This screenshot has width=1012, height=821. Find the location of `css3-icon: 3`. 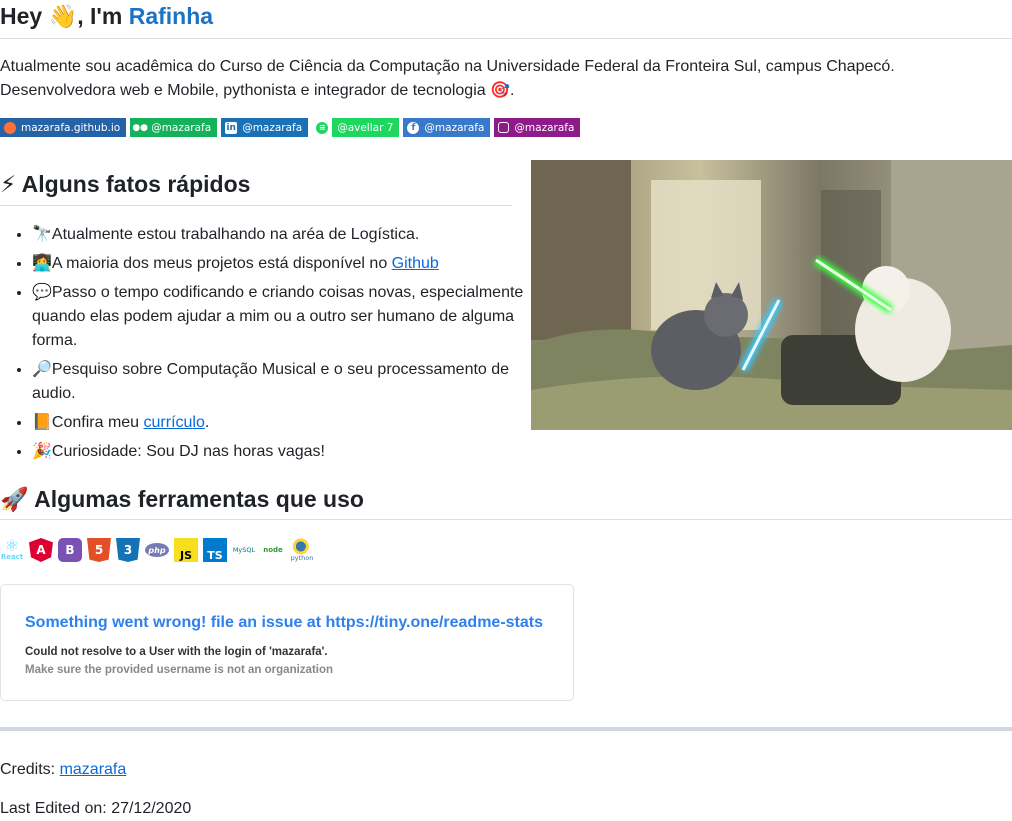

css3-icon: 3 is located at coordinates (128, 550).